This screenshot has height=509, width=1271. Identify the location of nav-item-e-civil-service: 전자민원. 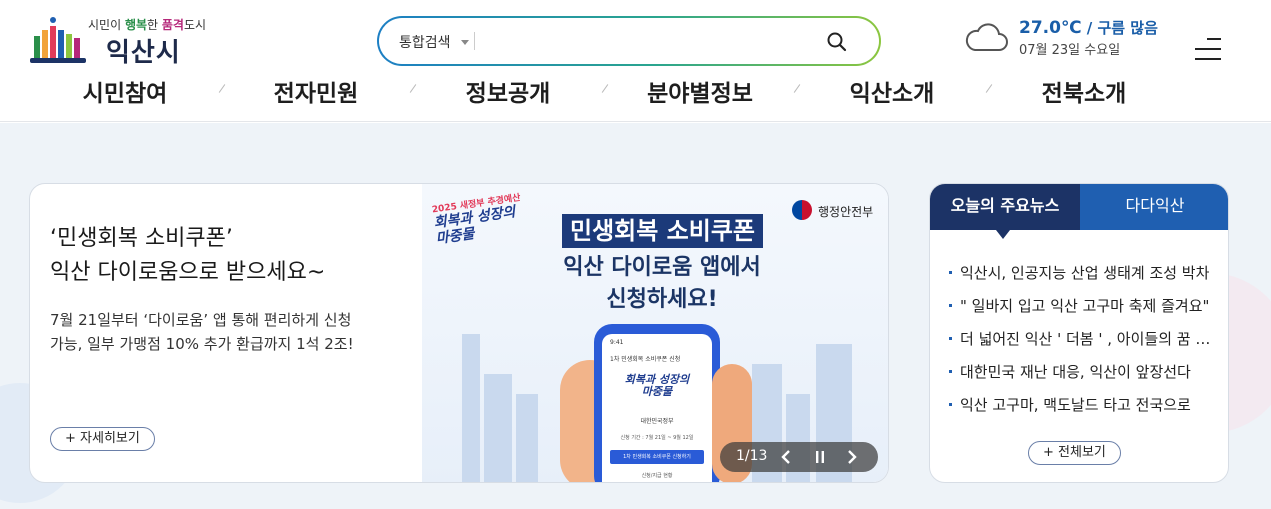
(316, 91).